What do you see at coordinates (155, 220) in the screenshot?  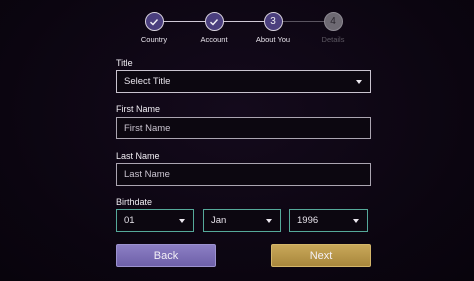 I see `birth-day-select: 01` at bounding box center [155, 220].